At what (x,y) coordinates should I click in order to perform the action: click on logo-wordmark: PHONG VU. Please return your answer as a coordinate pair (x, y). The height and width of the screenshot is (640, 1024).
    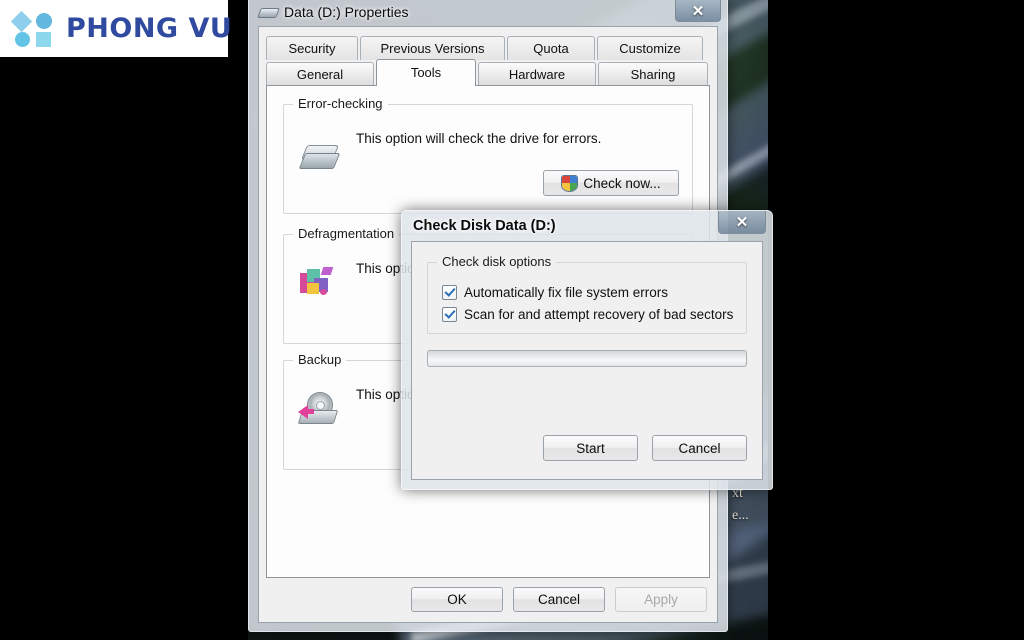
    Looking at the image, I should click on (149, 28).